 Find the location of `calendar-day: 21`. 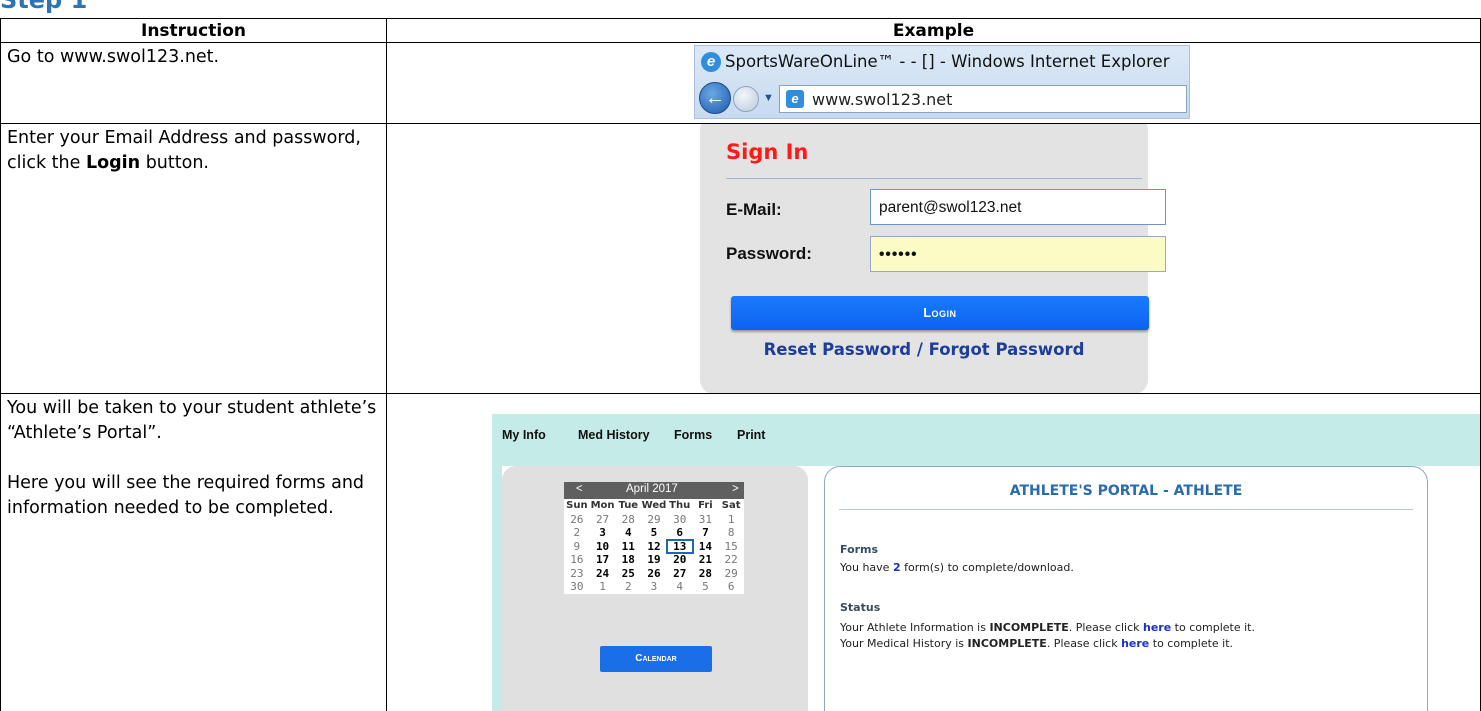

calendar-day: 21 is located at coordinates (706, 560).